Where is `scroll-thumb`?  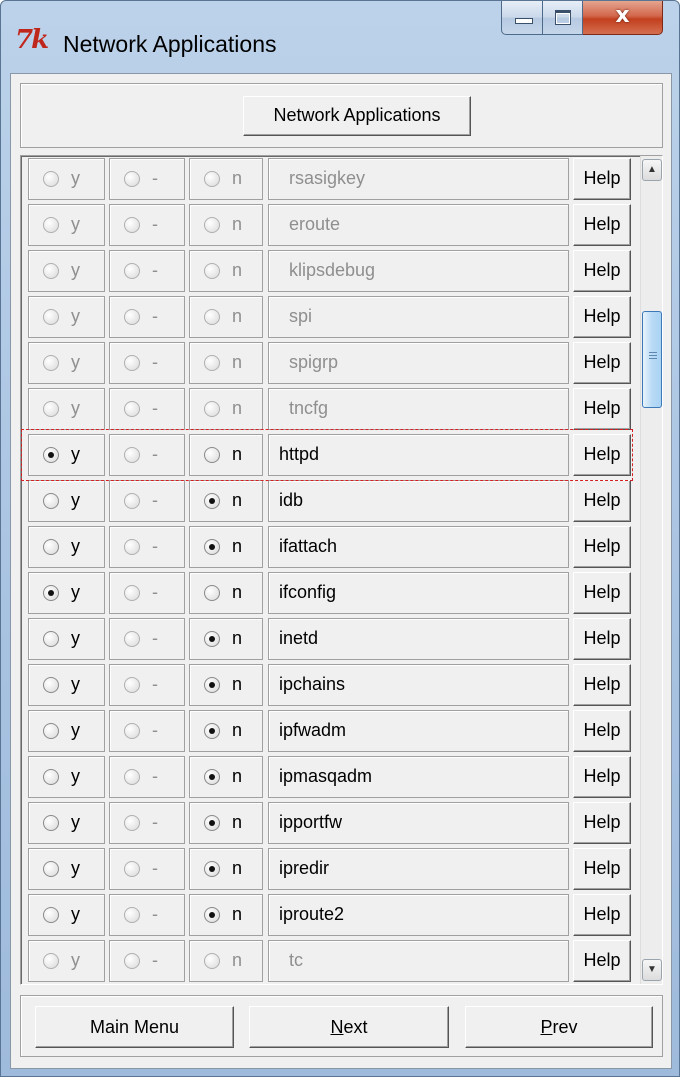 scroll-thumb is located at coordinates (652, 359).